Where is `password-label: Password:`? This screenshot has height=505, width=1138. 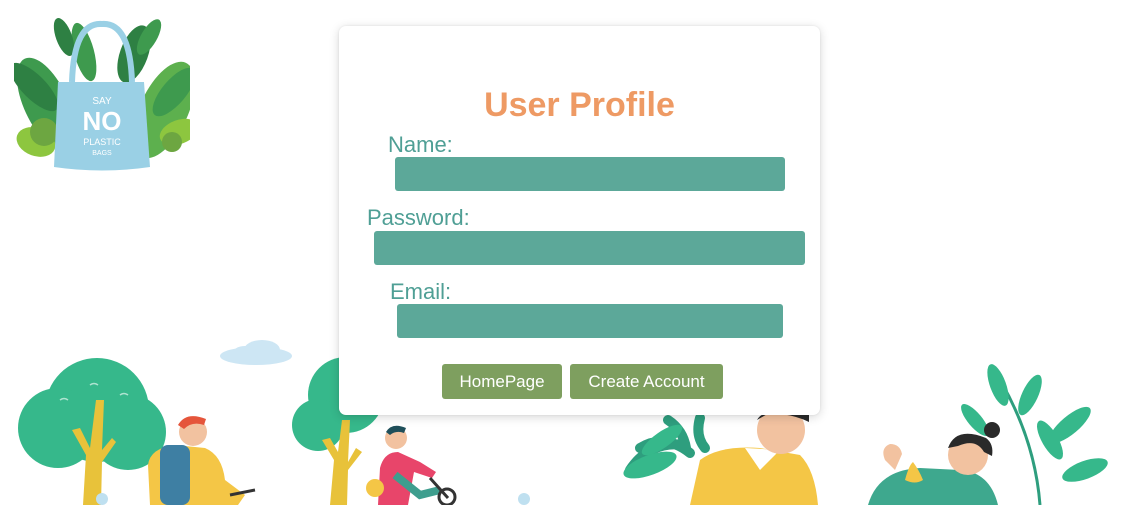
password-label: Password: is located at coordinates (418, 217).